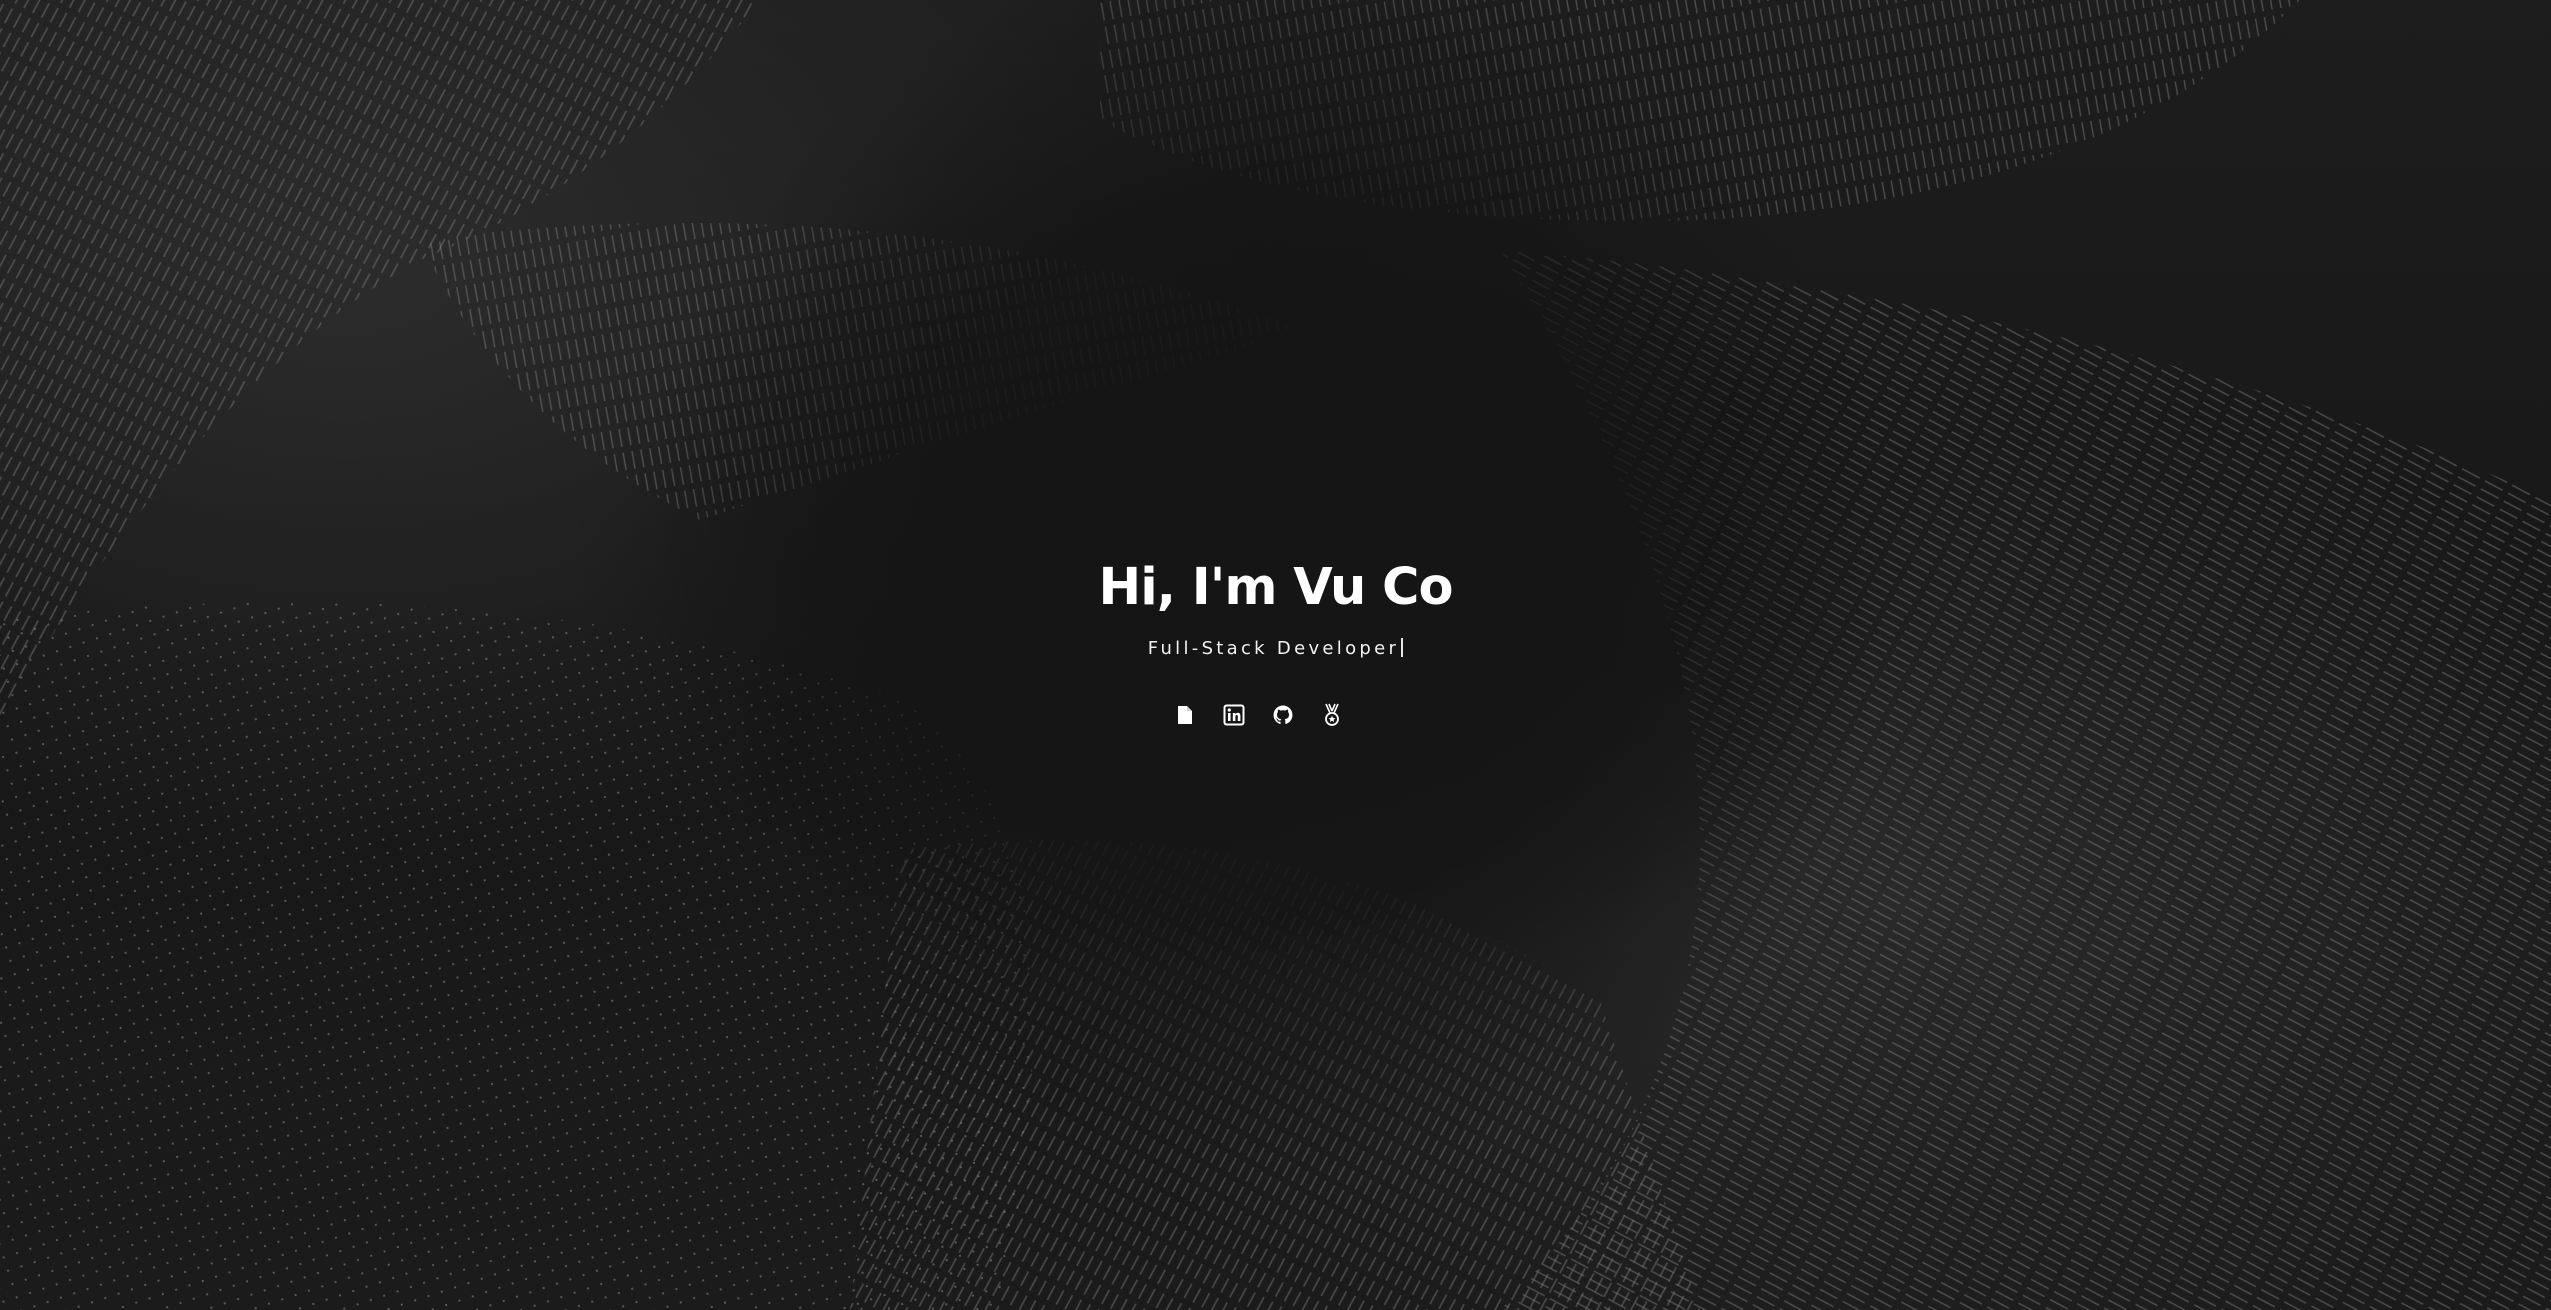  I want to click on github-link, so click(1283, 715).